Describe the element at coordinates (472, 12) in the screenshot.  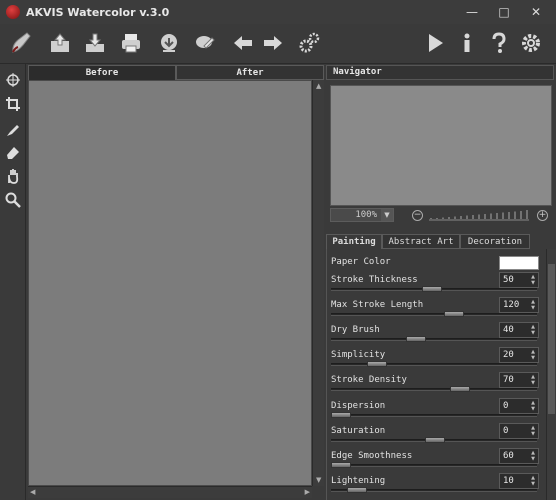
I see `minimize-button: —` at that location.